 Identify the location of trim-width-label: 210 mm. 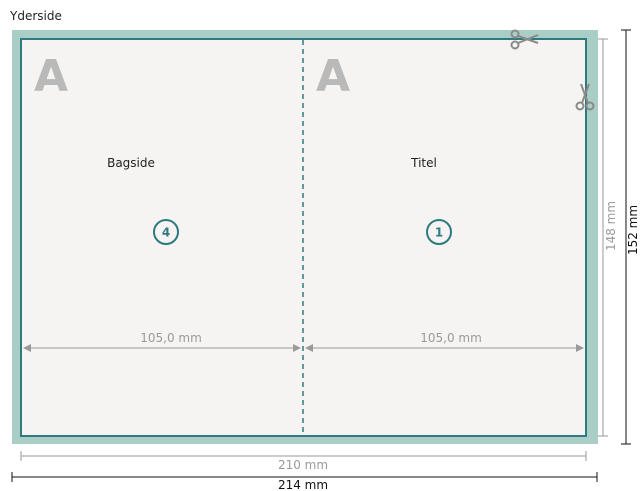
(303, 465).